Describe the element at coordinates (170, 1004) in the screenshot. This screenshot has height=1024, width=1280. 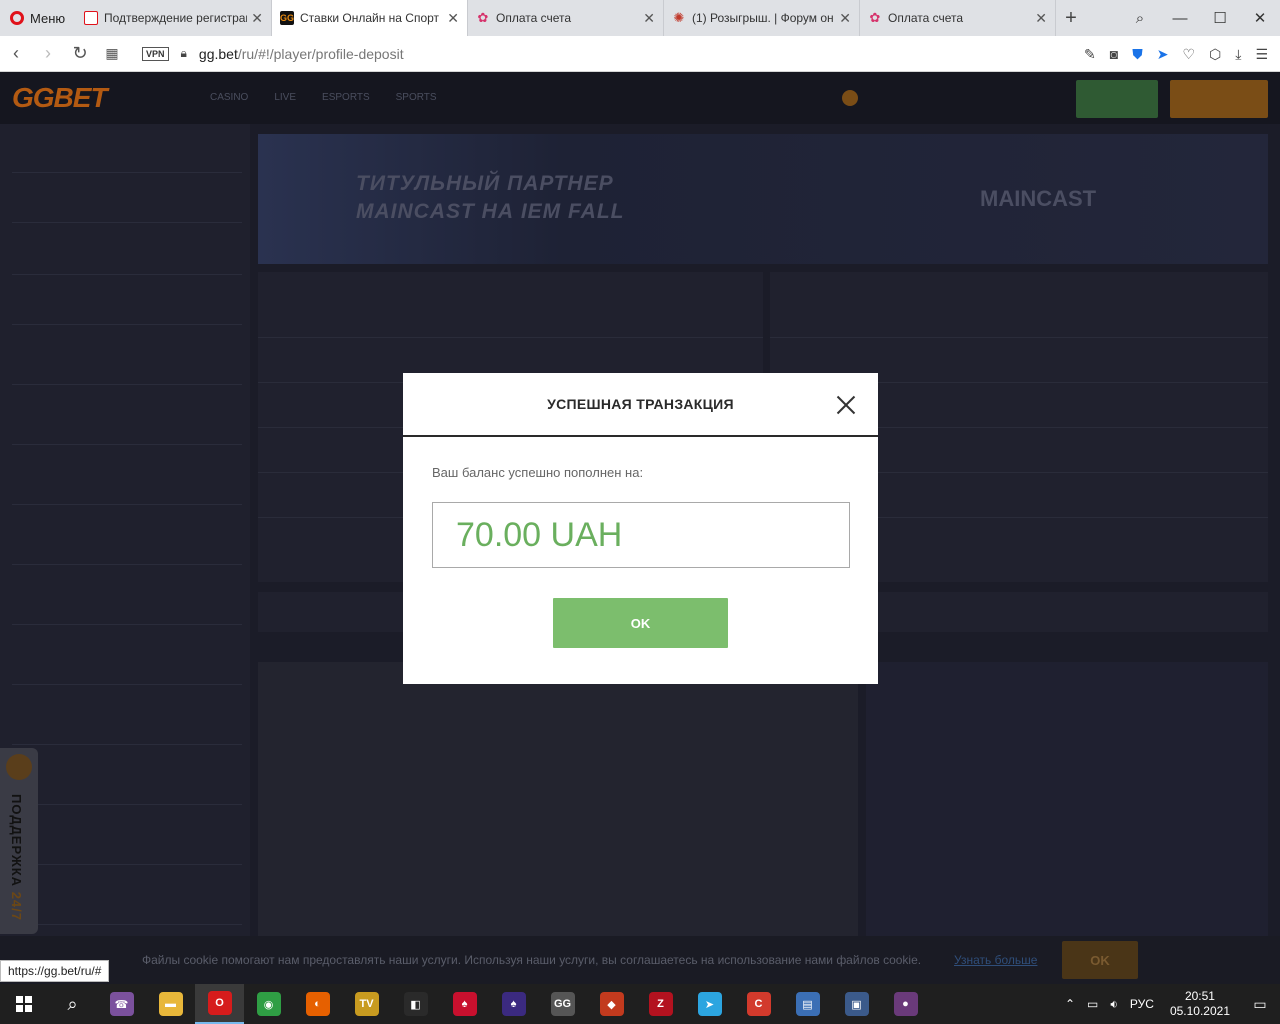
I see `taskbar-app: ▬` at that location.